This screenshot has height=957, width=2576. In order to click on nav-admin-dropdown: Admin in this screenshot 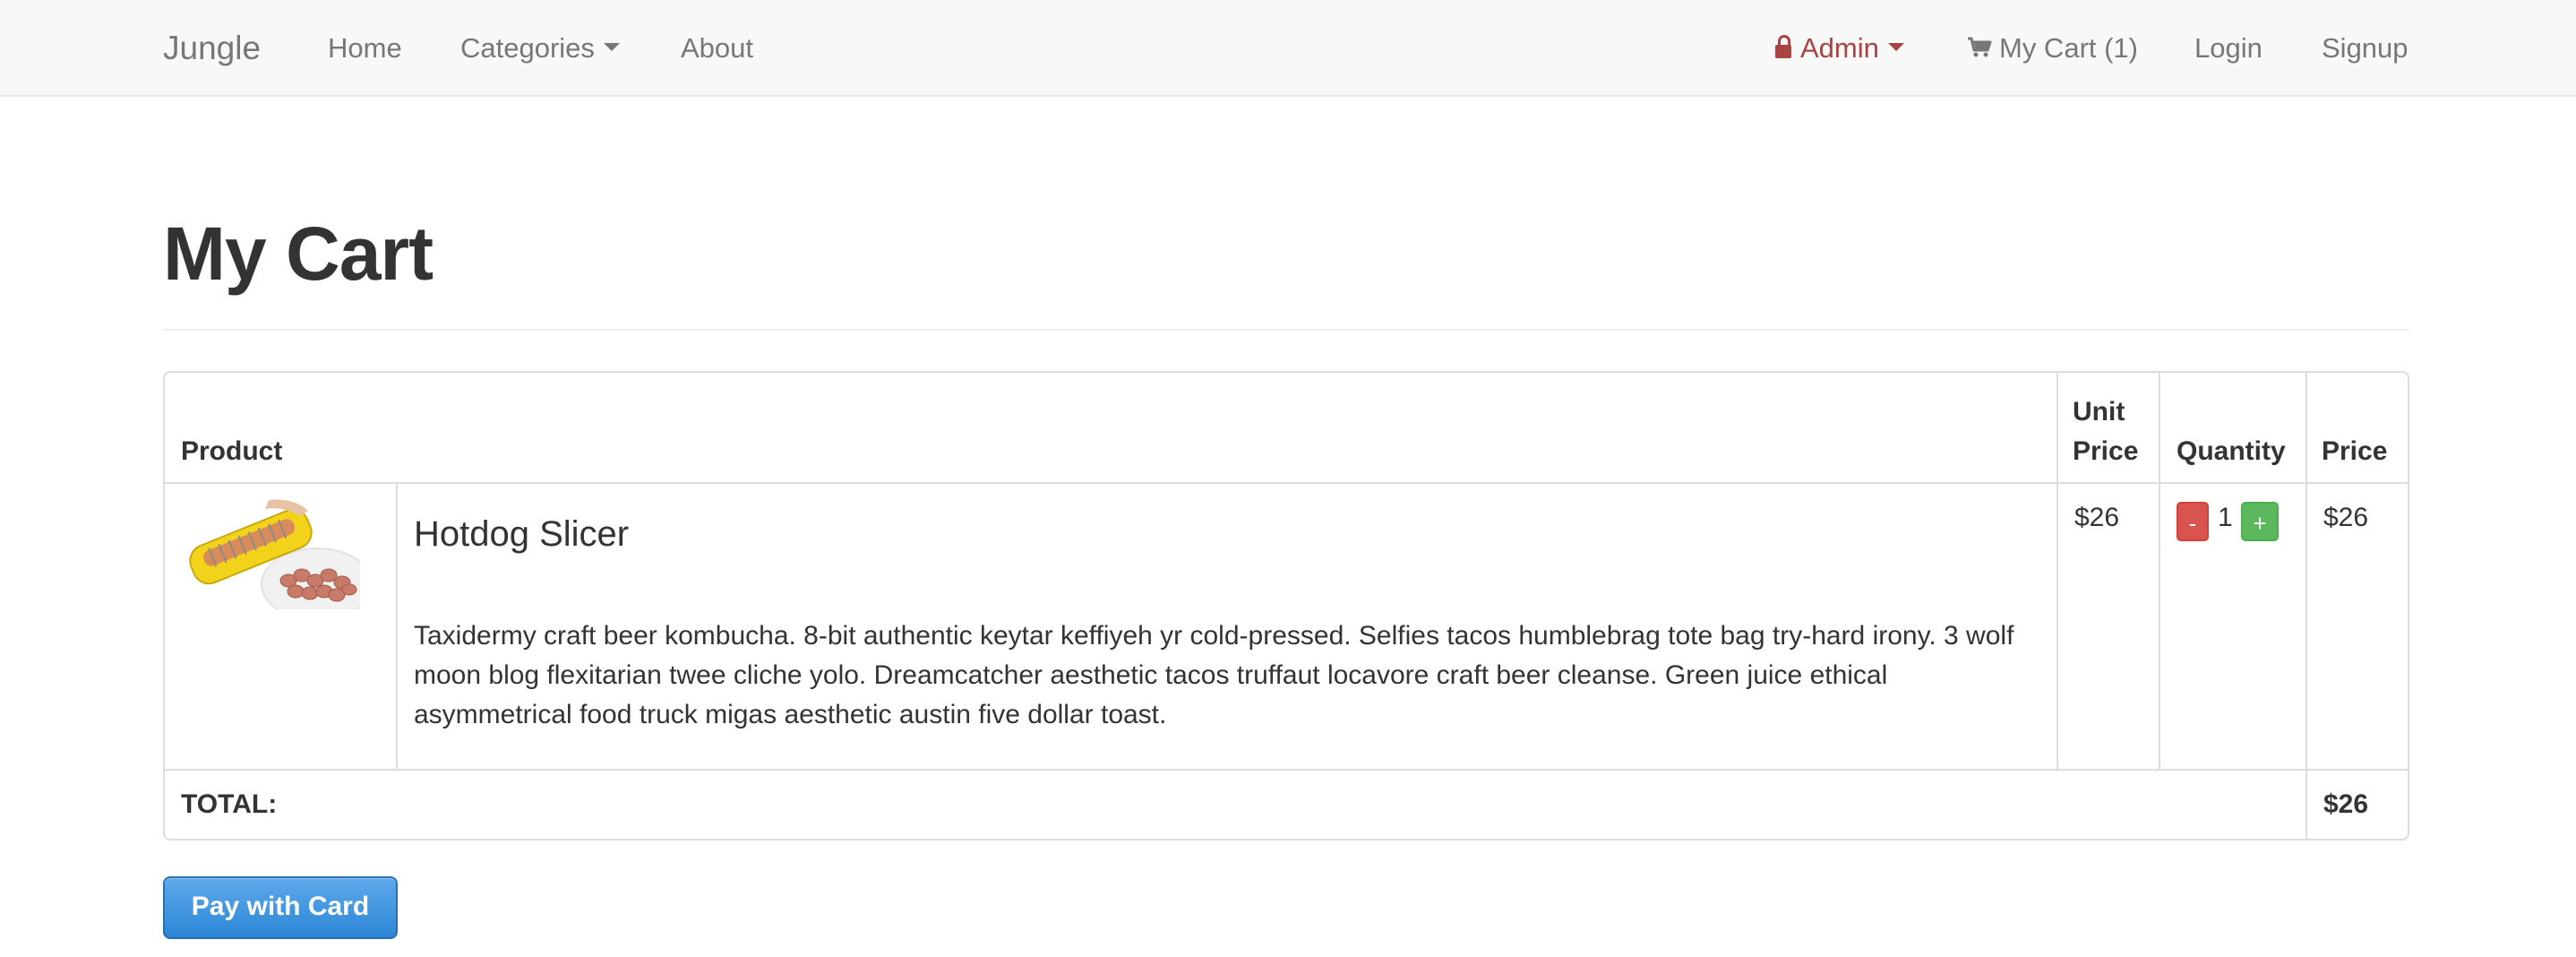, I will do `click(1839, 49)`.